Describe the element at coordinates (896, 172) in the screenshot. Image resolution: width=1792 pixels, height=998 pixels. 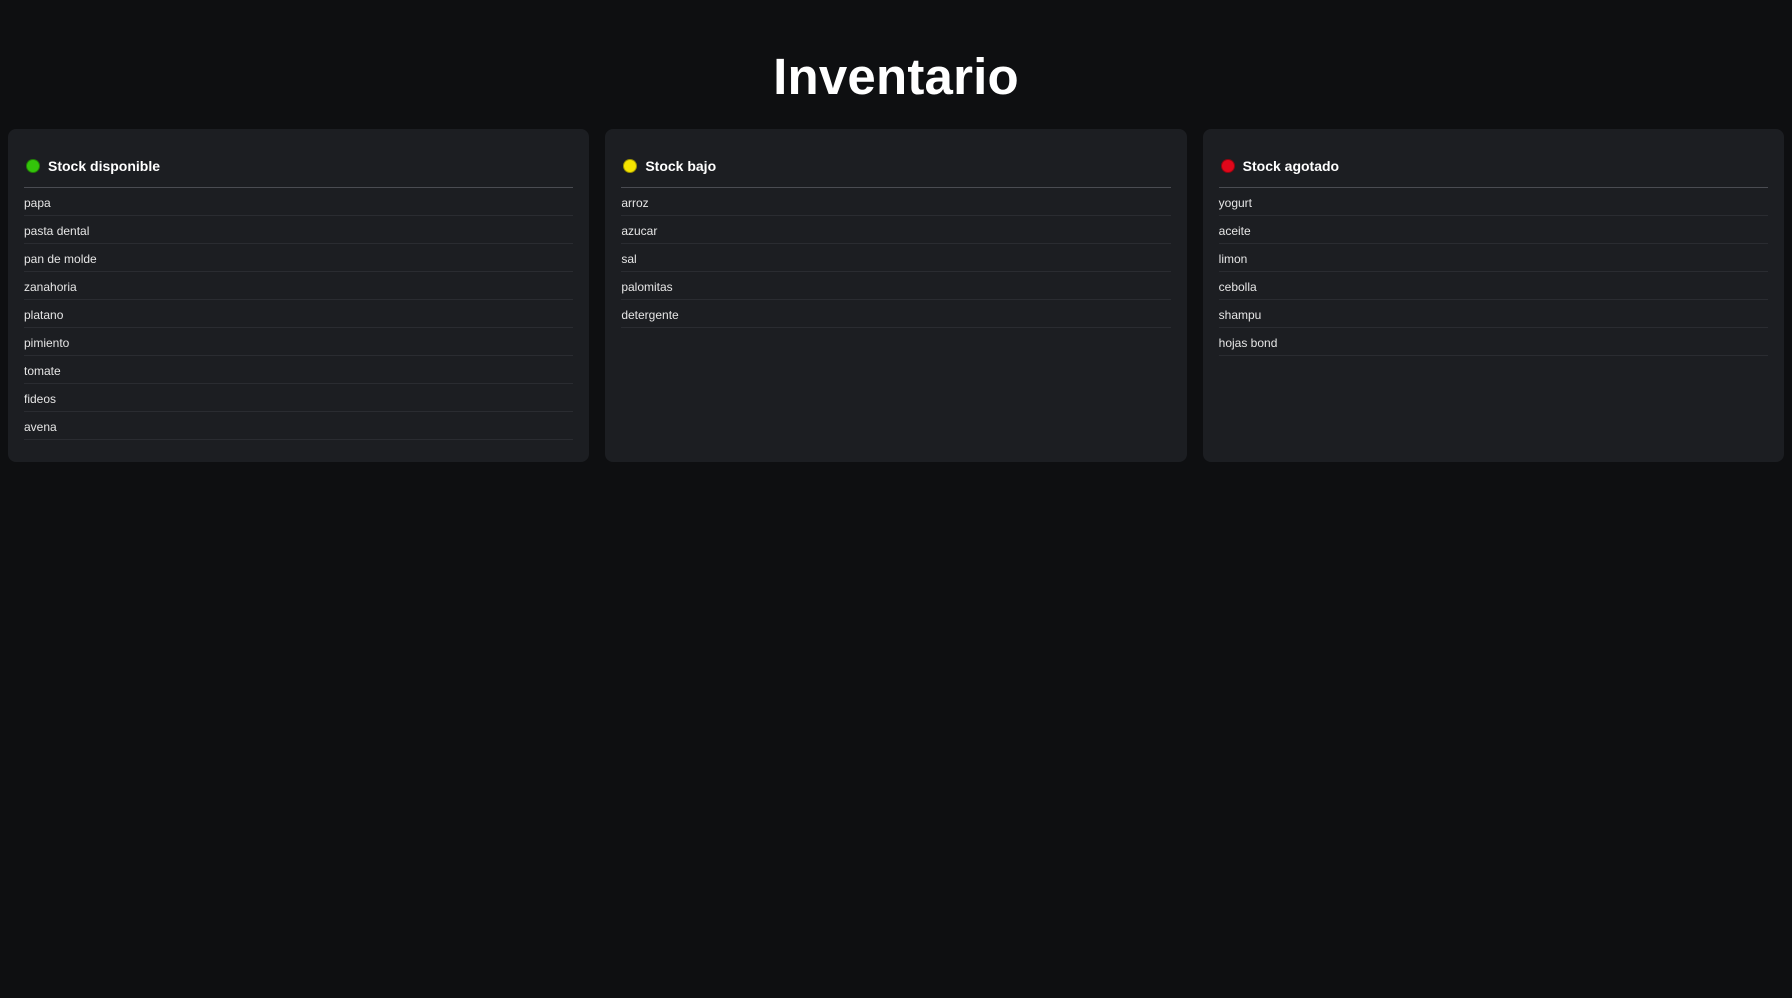
I see `column-header: Stock bajo` at that location.